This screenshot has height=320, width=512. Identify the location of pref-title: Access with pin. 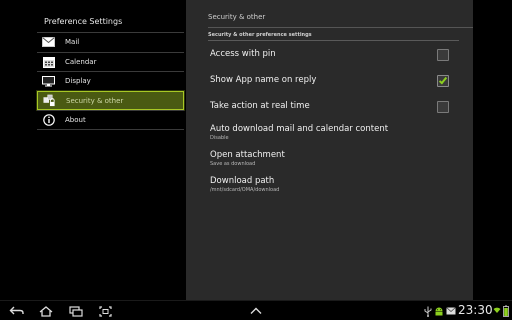
(243, 54).